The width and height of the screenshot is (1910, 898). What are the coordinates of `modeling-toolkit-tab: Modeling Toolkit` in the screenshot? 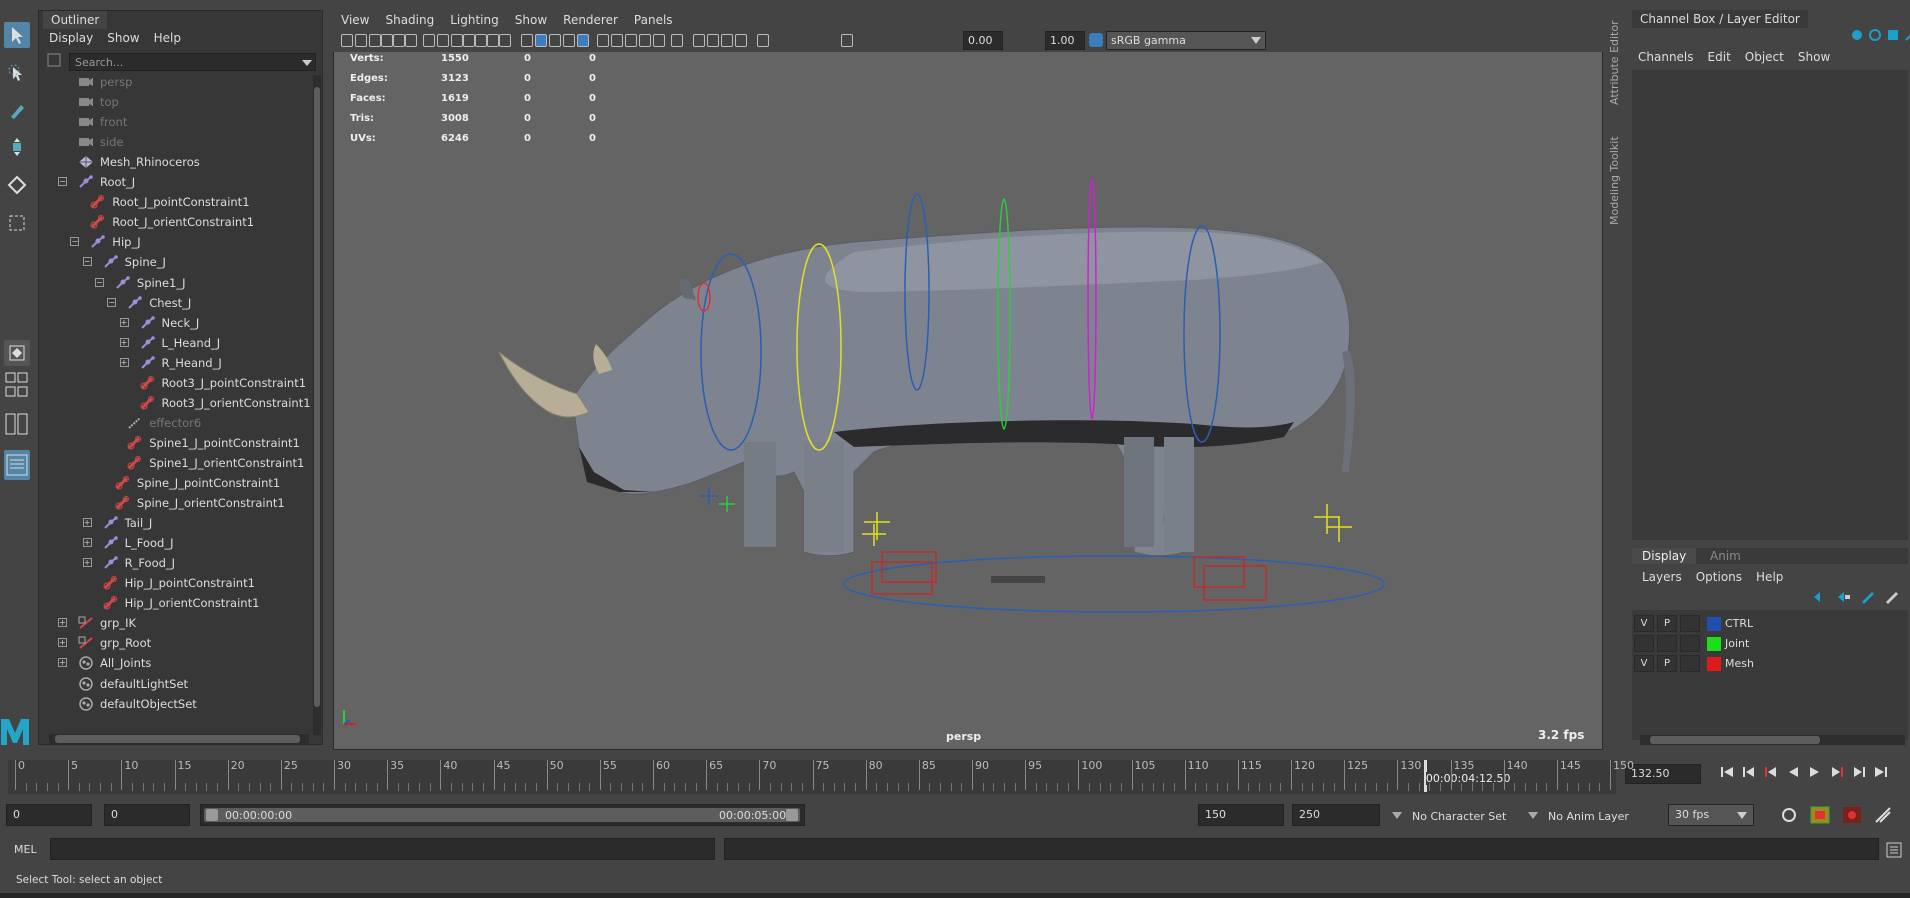 It's located at (1614, 177).